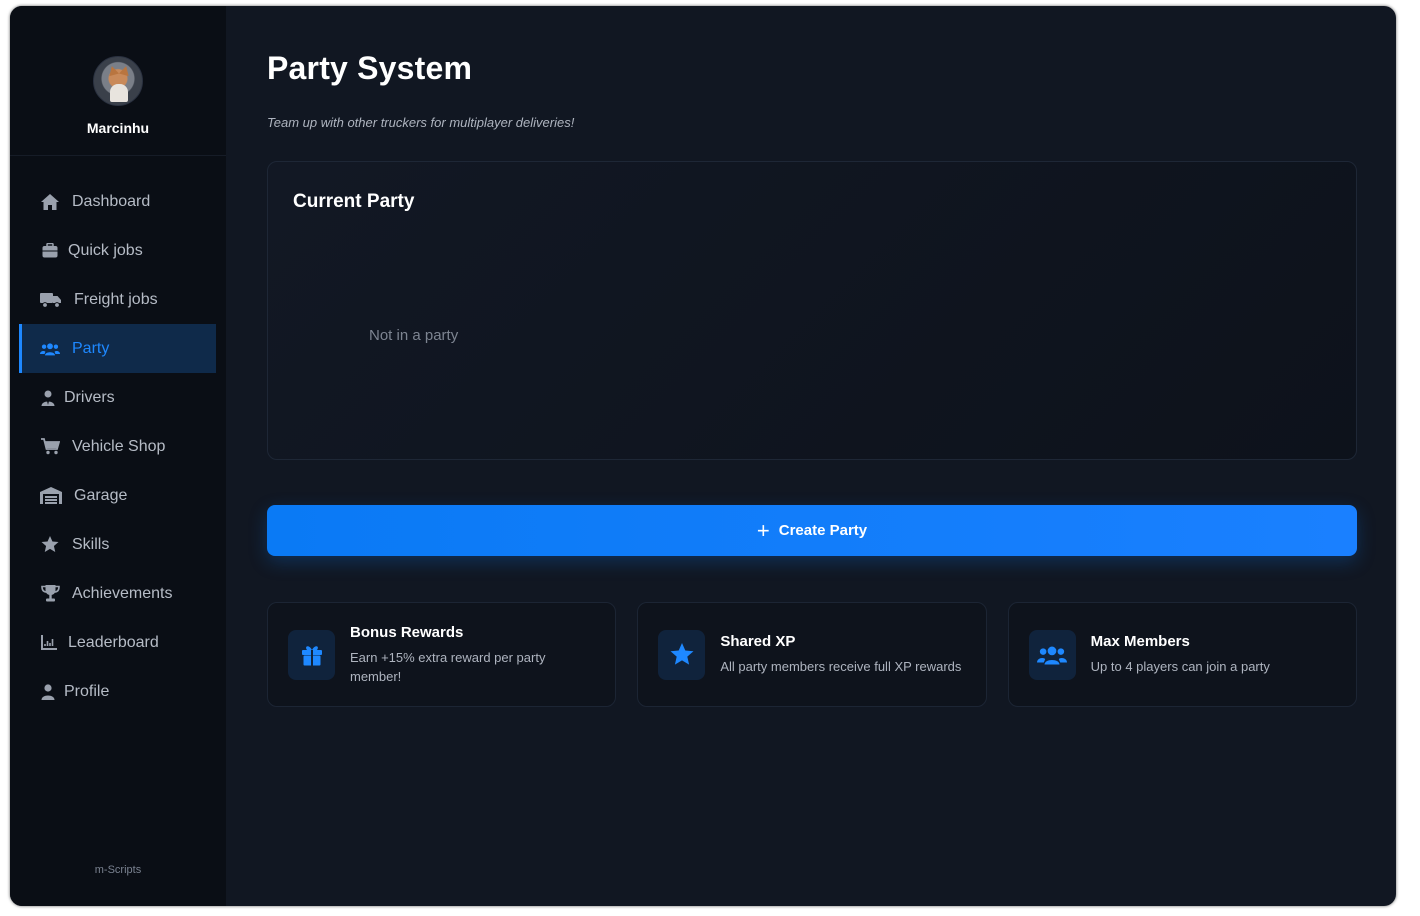 The width and height of the screenshot is (1420, 916). Describe the element at coordinates (354, 201) in the screenshot. I see `current-party-title: Current Party` at that location.